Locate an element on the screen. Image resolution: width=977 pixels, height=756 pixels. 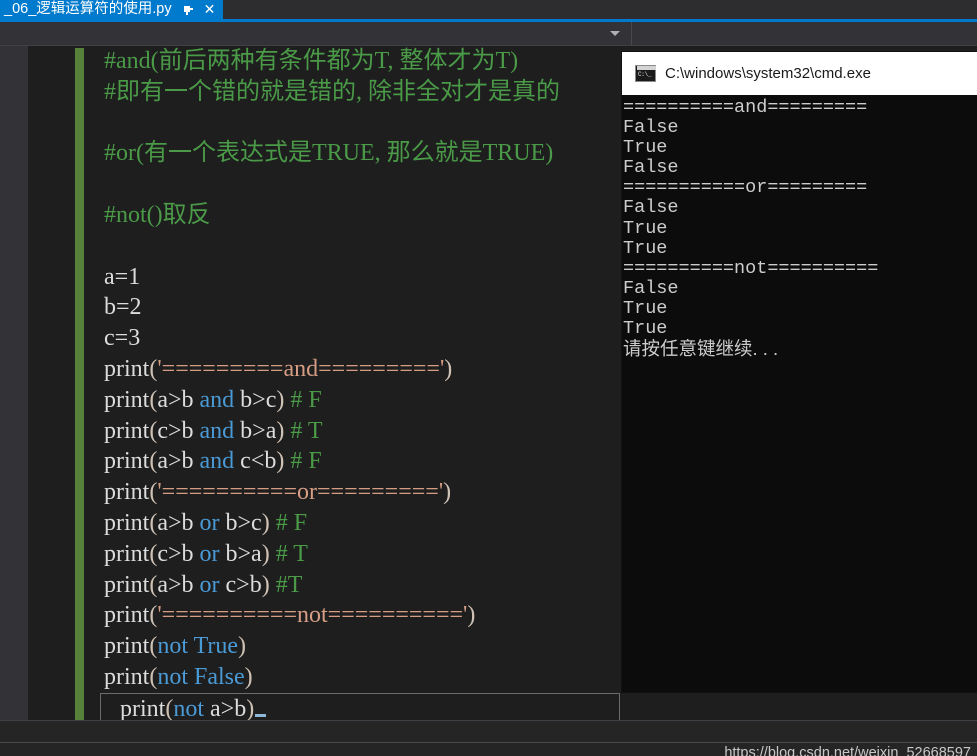
code-token-assignment: c=3 is located at coordinates (122, 338).